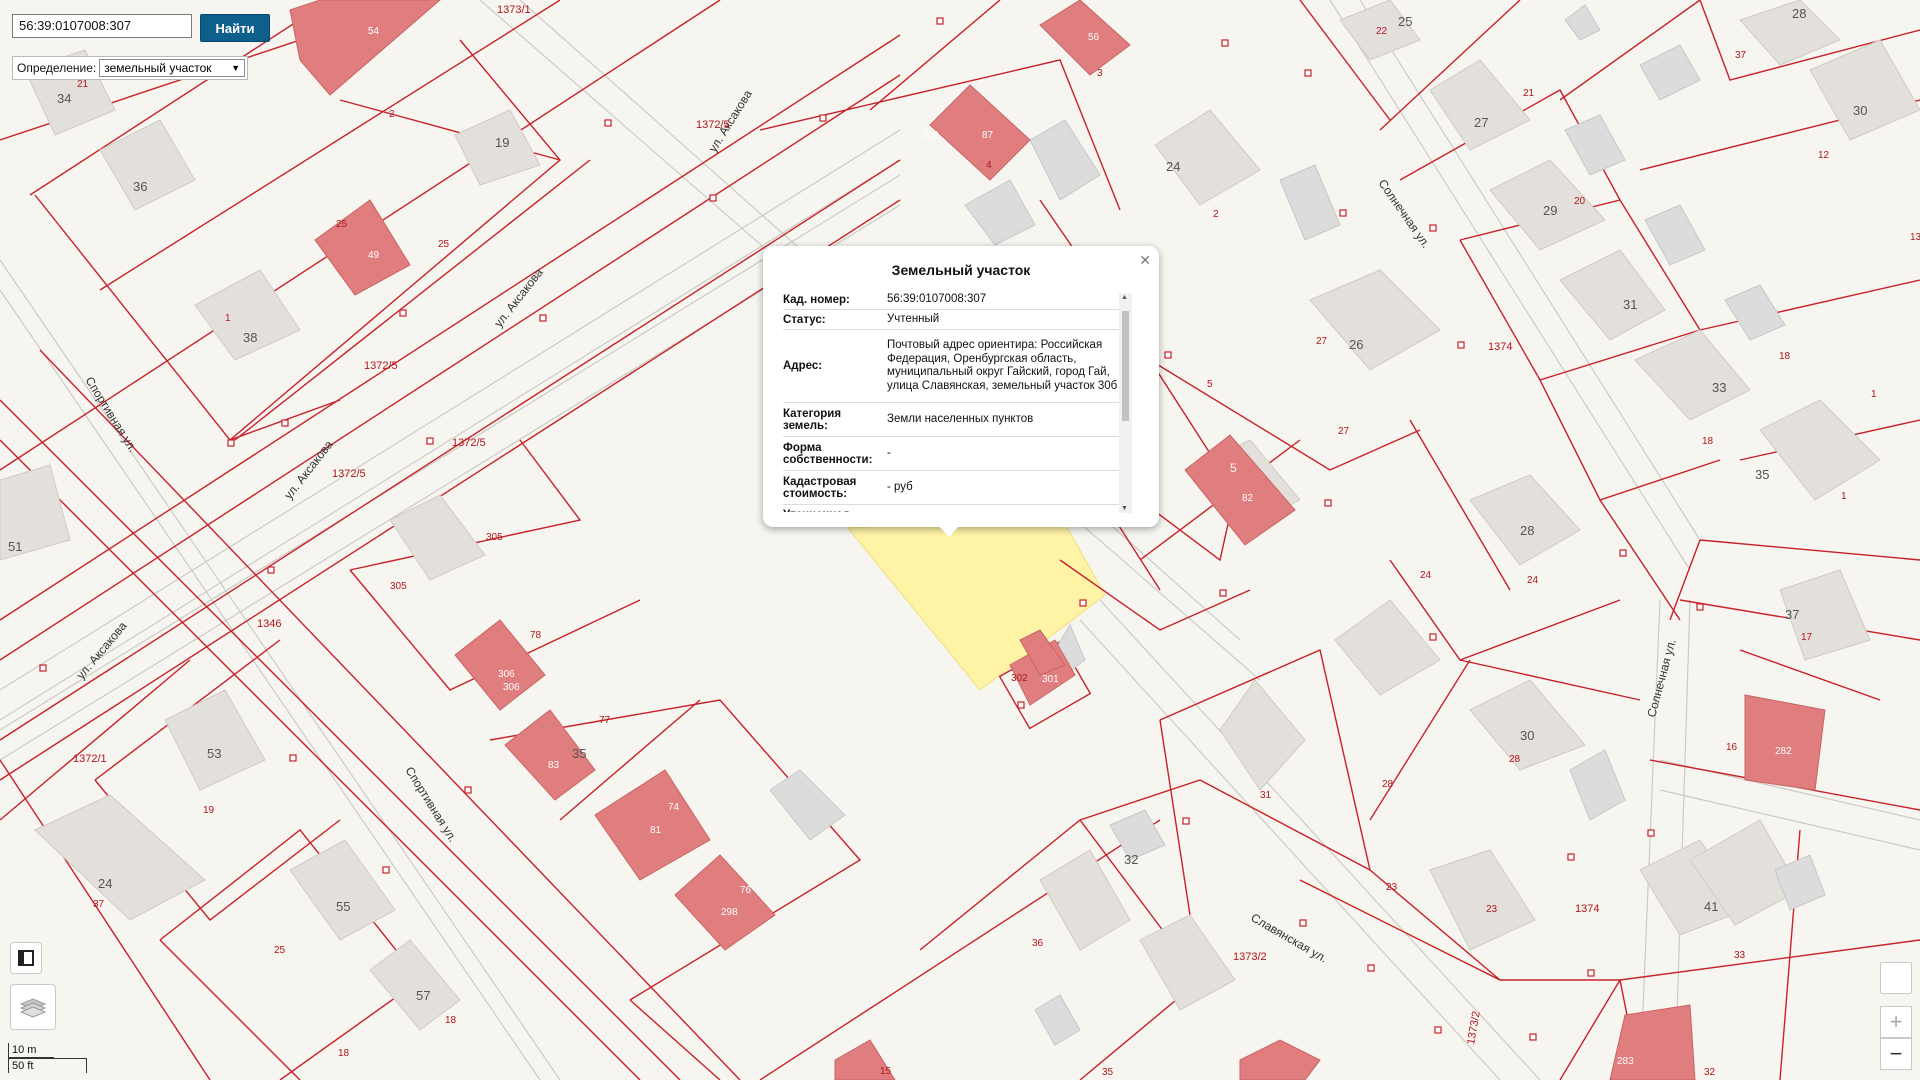 This screenshot has height=1080, width=1920. I want to click on popup-row-key: Кадастровая стоимость:, so click(820, 487).